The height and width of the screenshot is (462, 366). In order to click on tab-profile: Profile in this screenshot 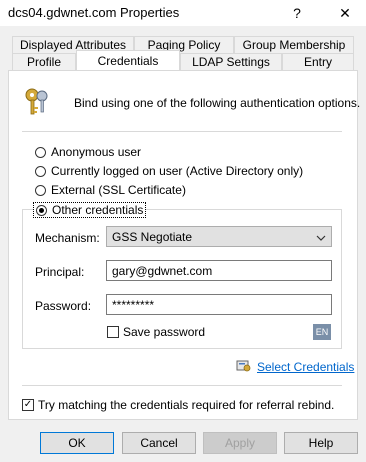, I will do `click(44, 61)`.